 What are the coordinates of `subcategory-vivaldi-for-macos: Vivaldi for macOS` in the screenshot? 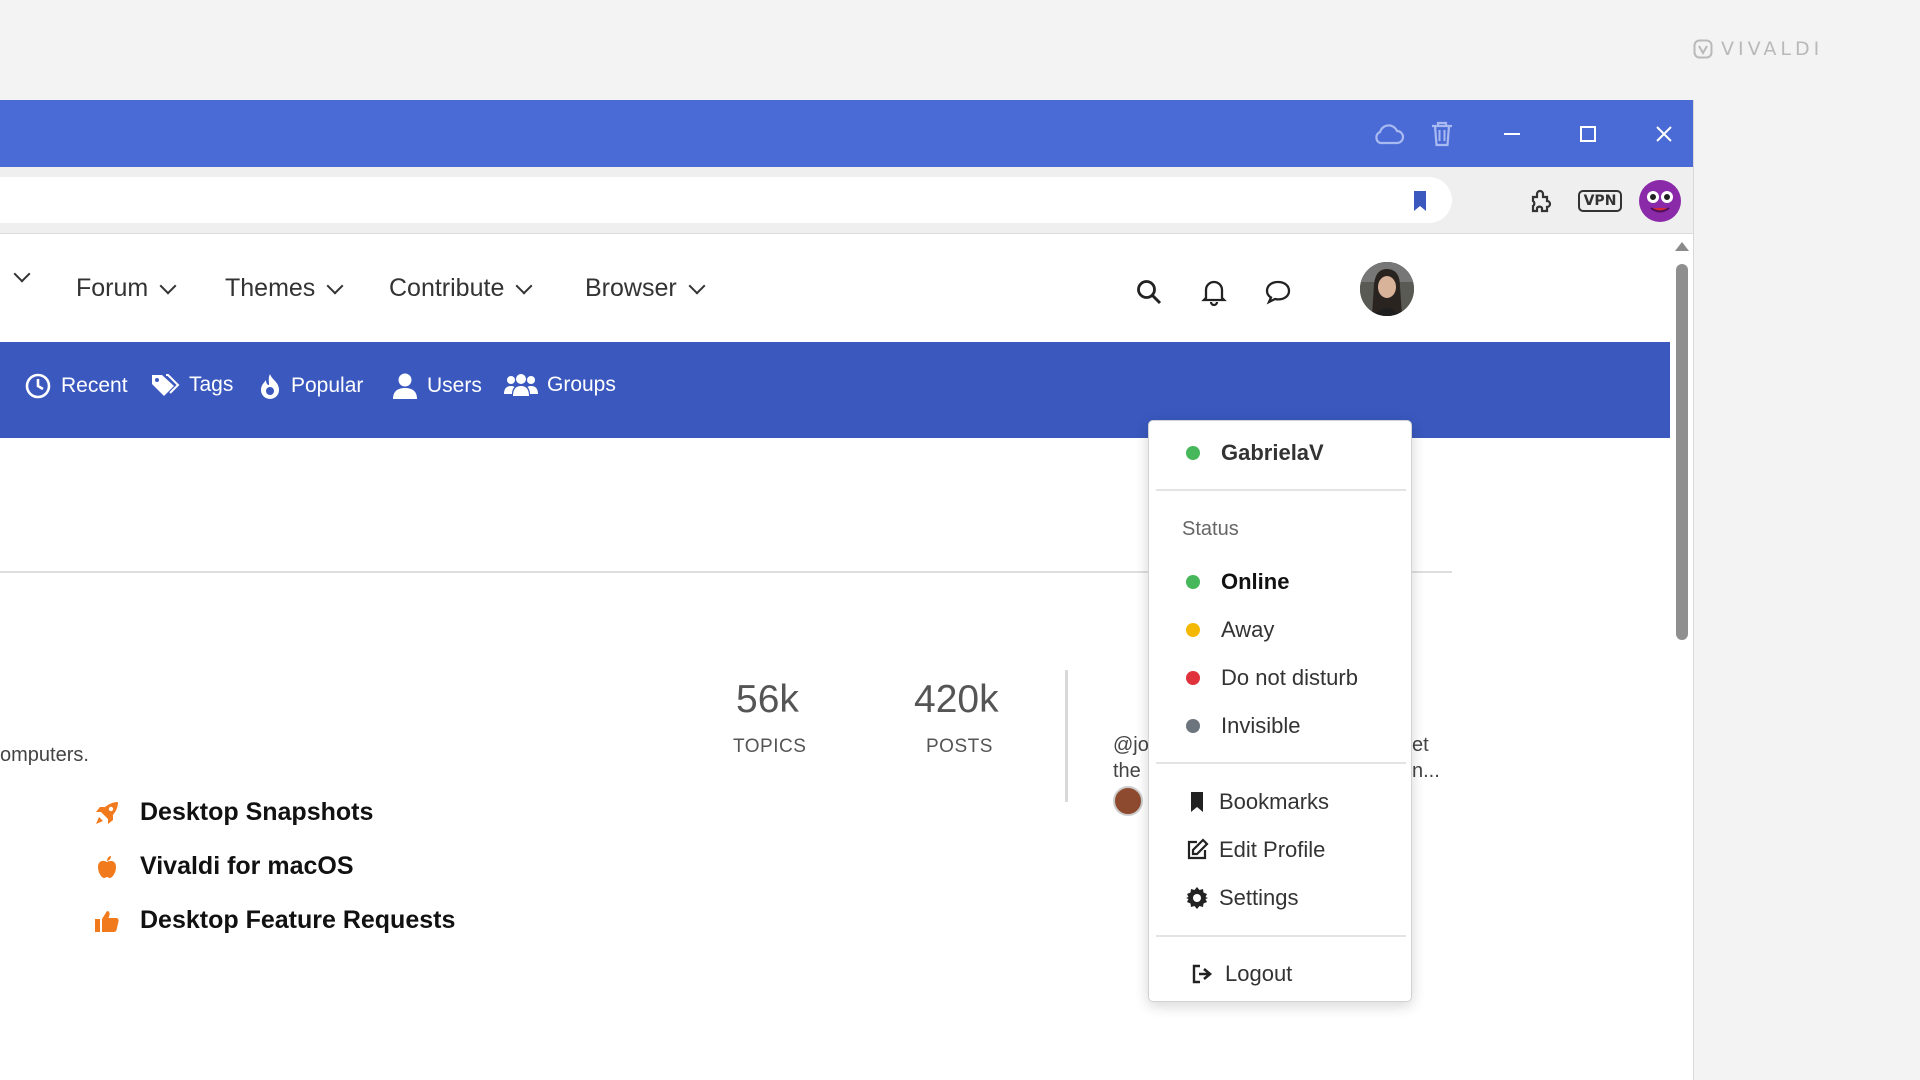 It's located at (224, 866).